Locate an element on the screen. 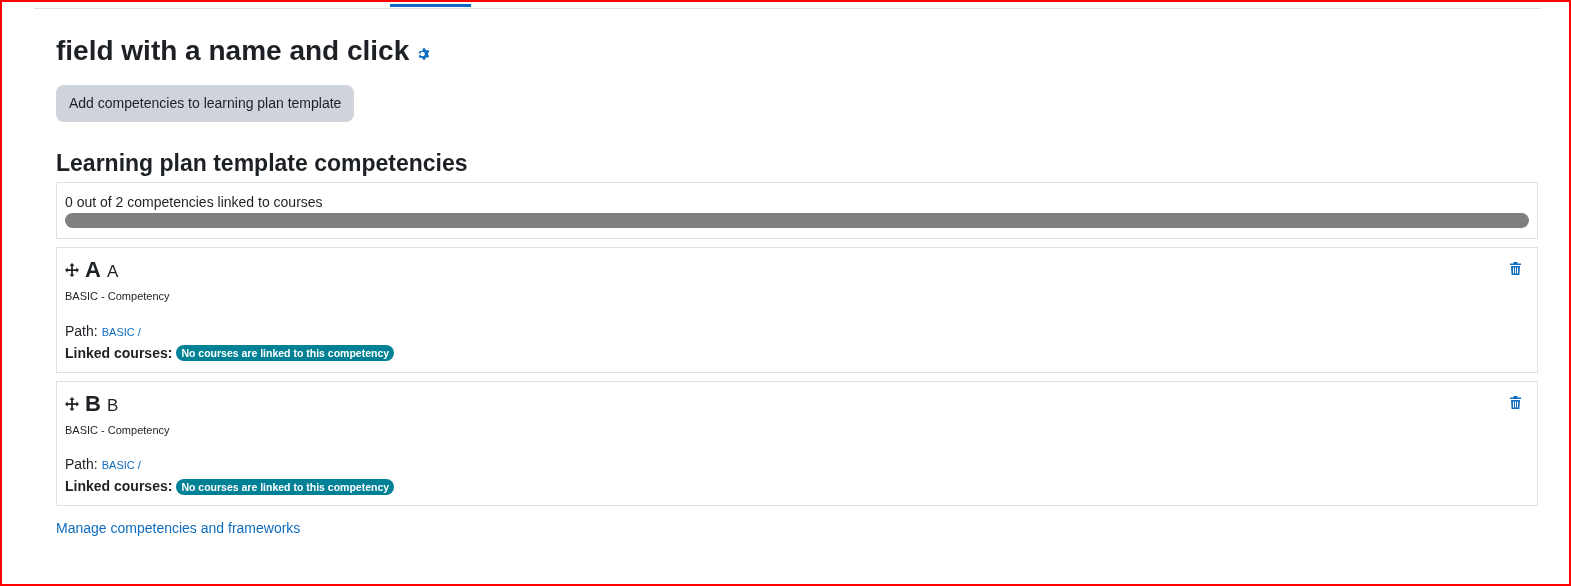 The image size is (1571, 586). competency-idnumber: A is located at coordinates (112, 272).